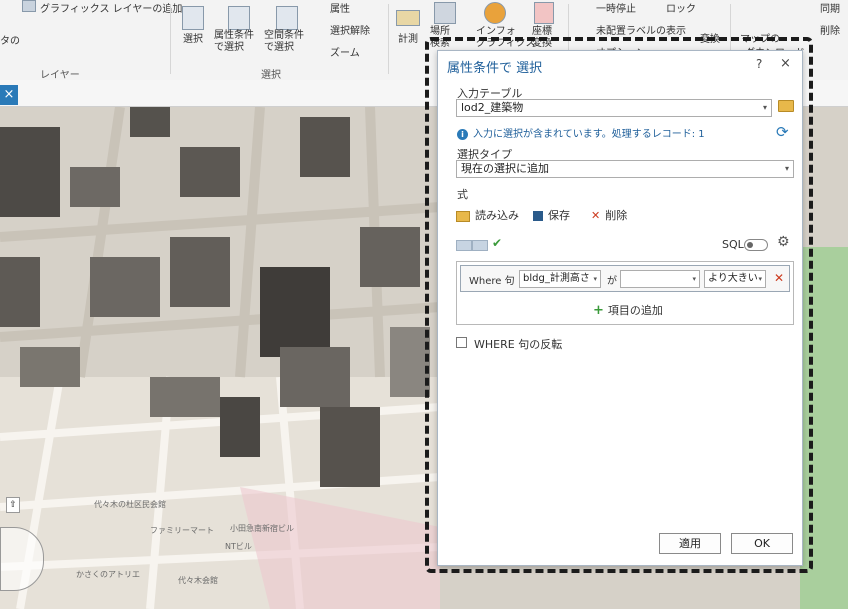 This screenshot has width=848, height=609. Describe the element at coordinates (462, 134) in the screenshot. I see `info-icon: i` at that location.